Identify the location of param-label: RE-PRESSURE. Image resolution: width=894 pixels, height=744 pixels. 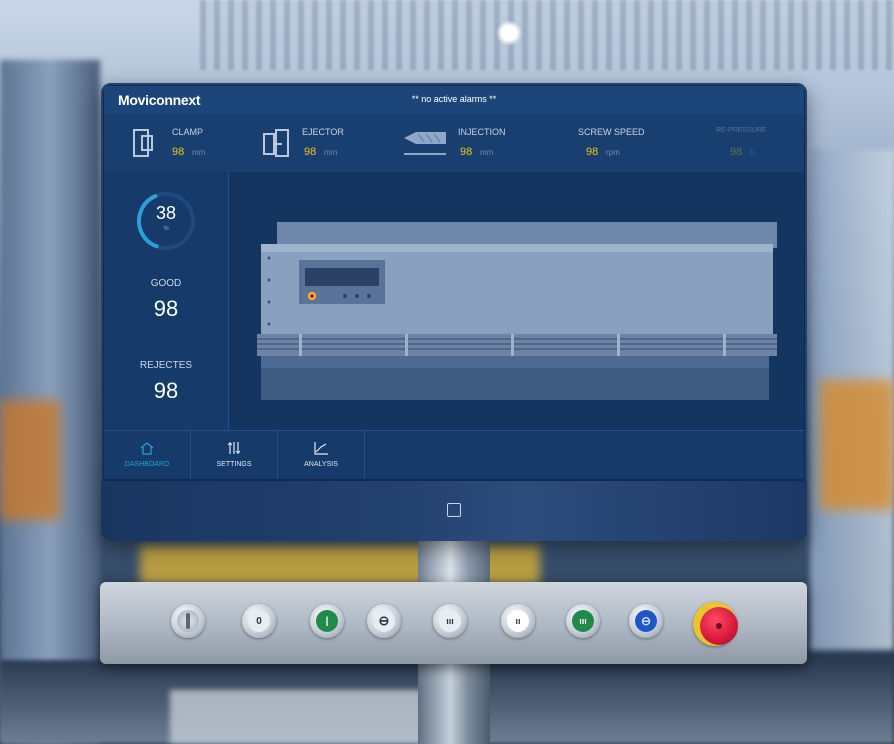
(741, 130).